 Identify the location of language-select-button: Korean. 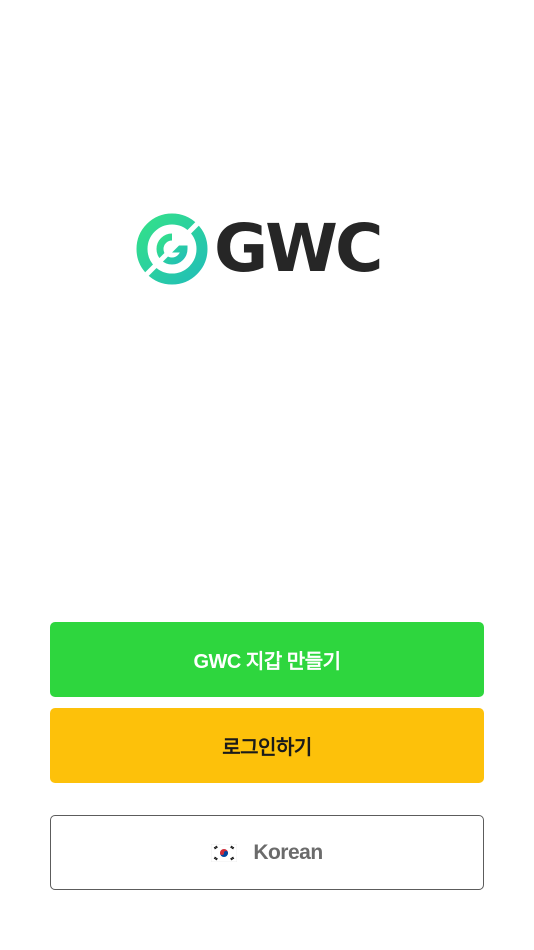
(267, 852).